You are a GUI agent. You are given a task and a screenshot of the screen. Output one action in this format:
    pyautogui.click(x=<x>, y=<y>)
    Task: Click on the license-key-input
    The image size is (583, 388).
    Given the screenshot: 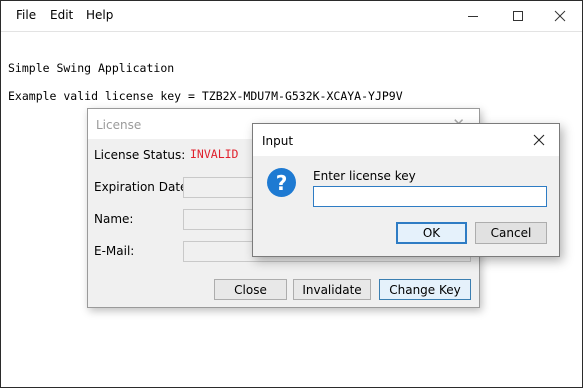 What is the action you would take?
    pyautogui.click(x=430, y=196)
    